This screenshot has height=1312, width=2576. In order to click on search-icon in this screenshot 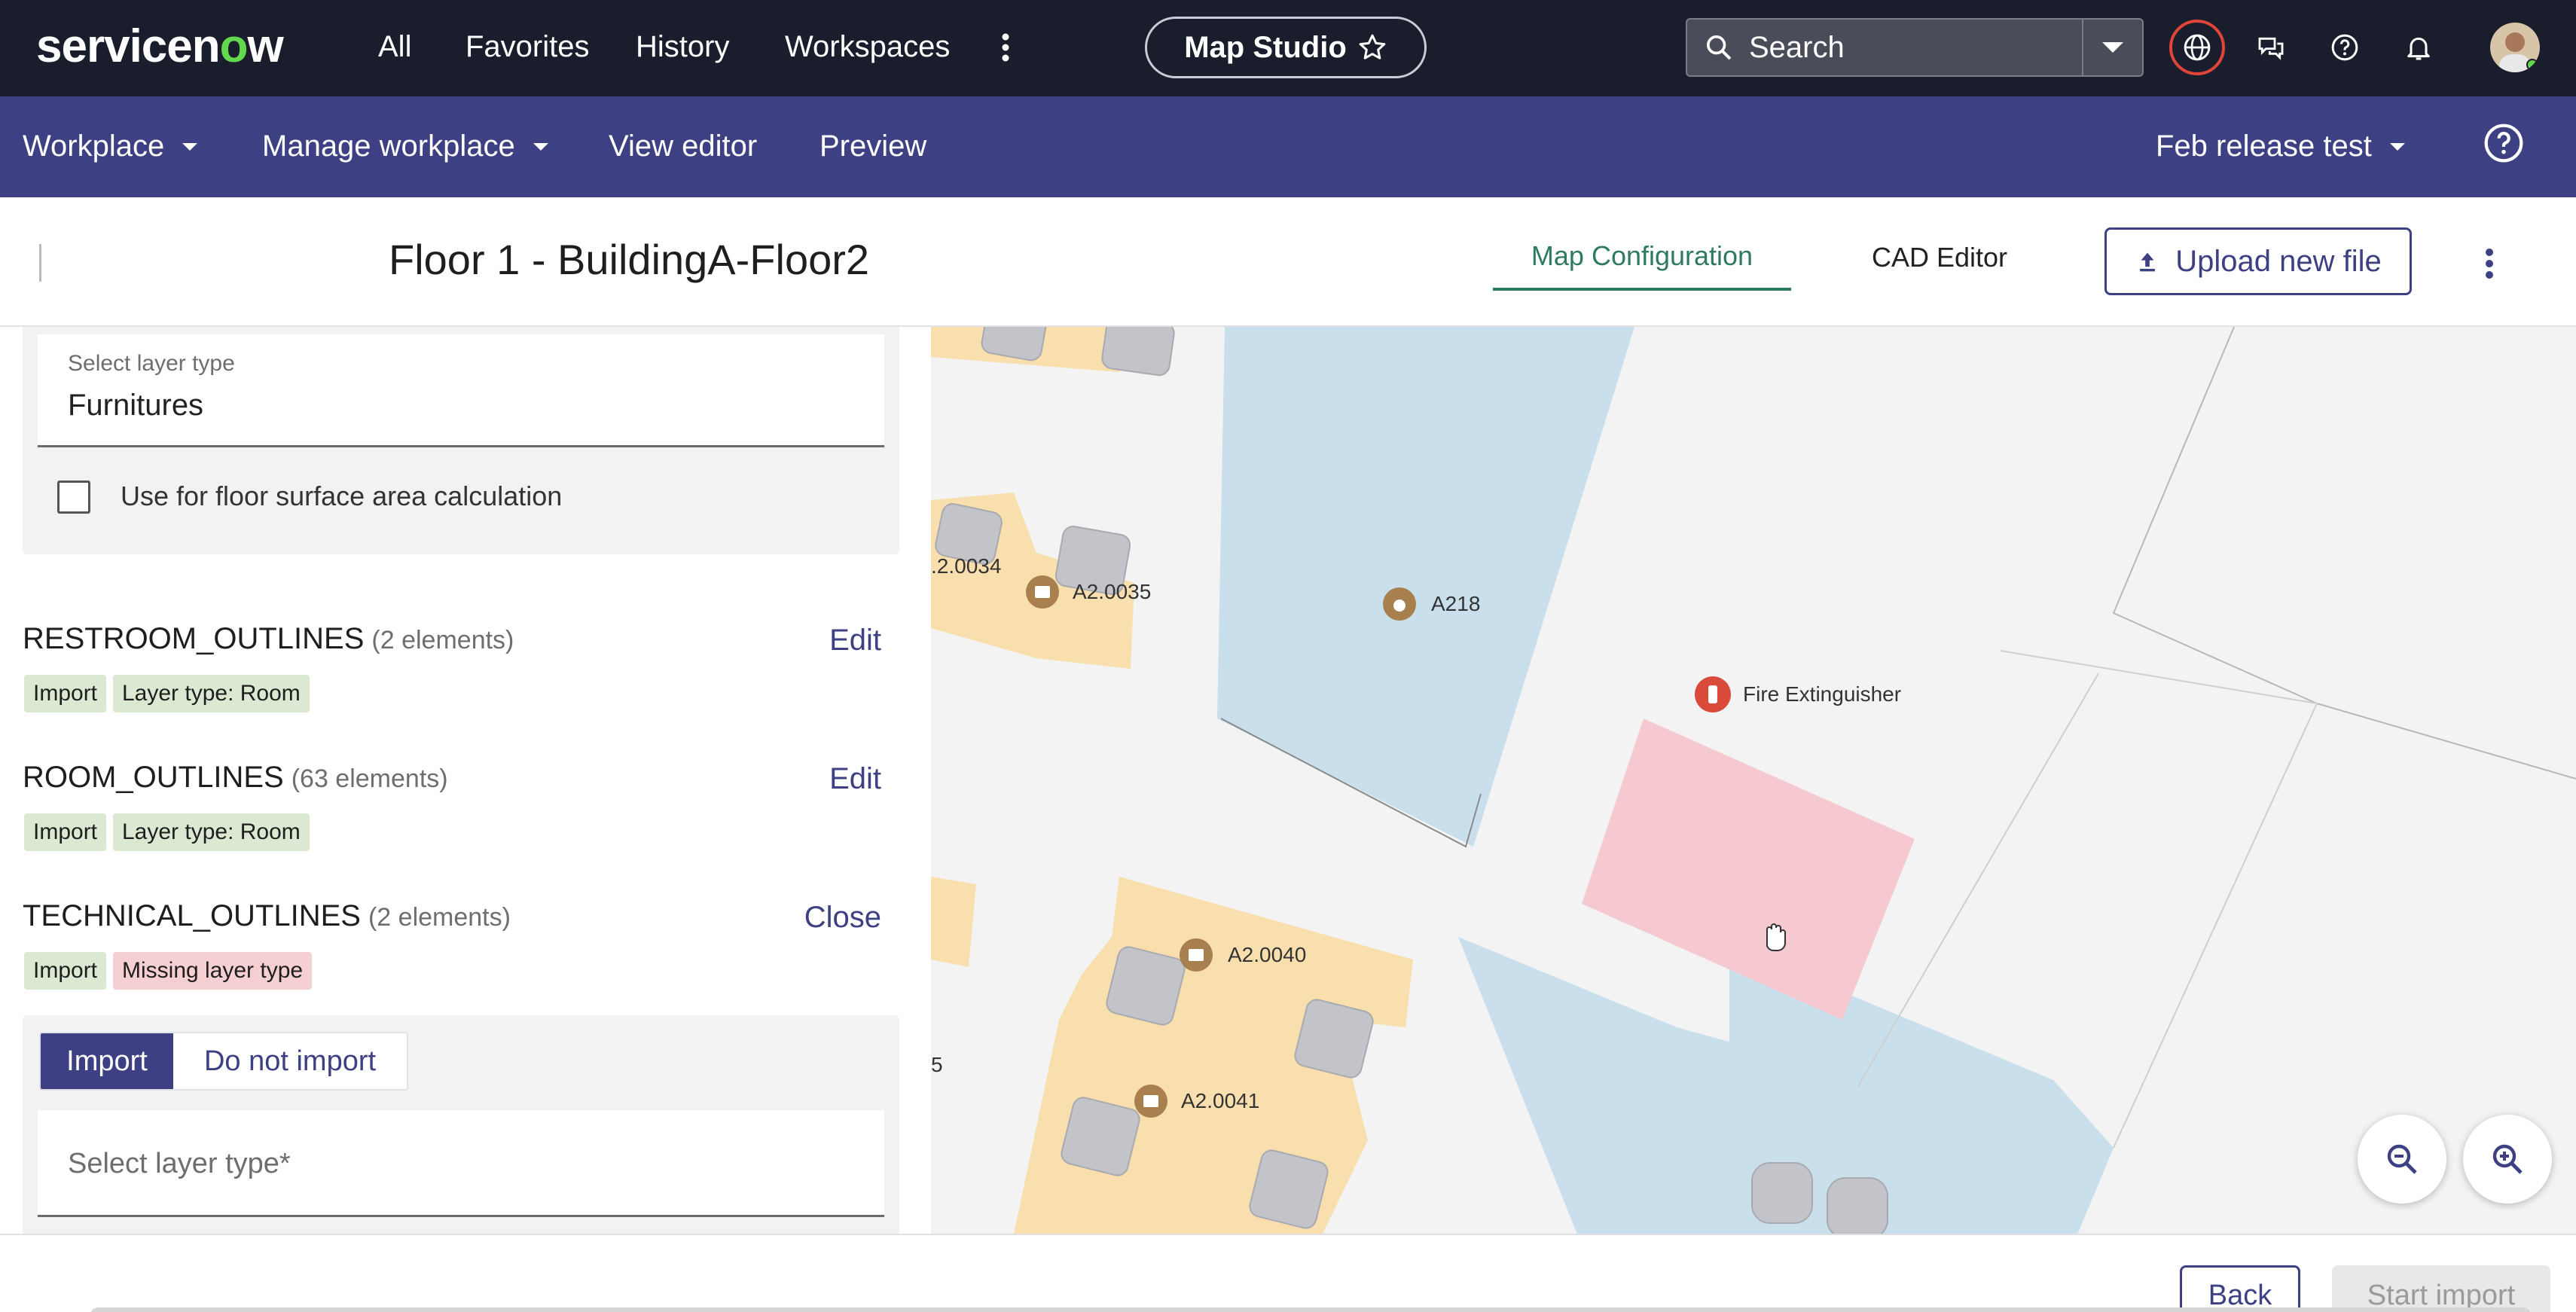, I will do `click(1720, 47)`.